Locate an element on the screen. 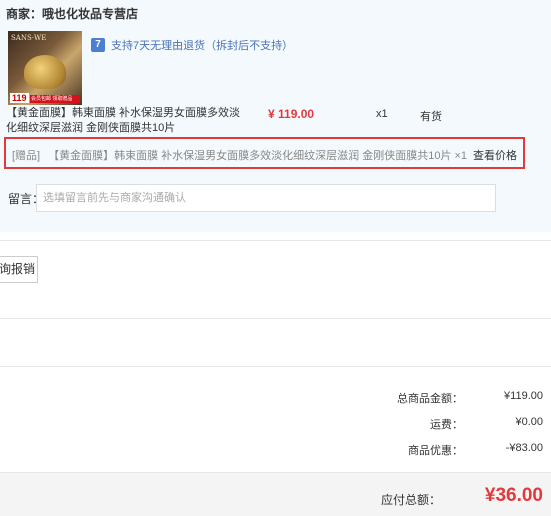  remark-input is located at coordinates (266, 198).